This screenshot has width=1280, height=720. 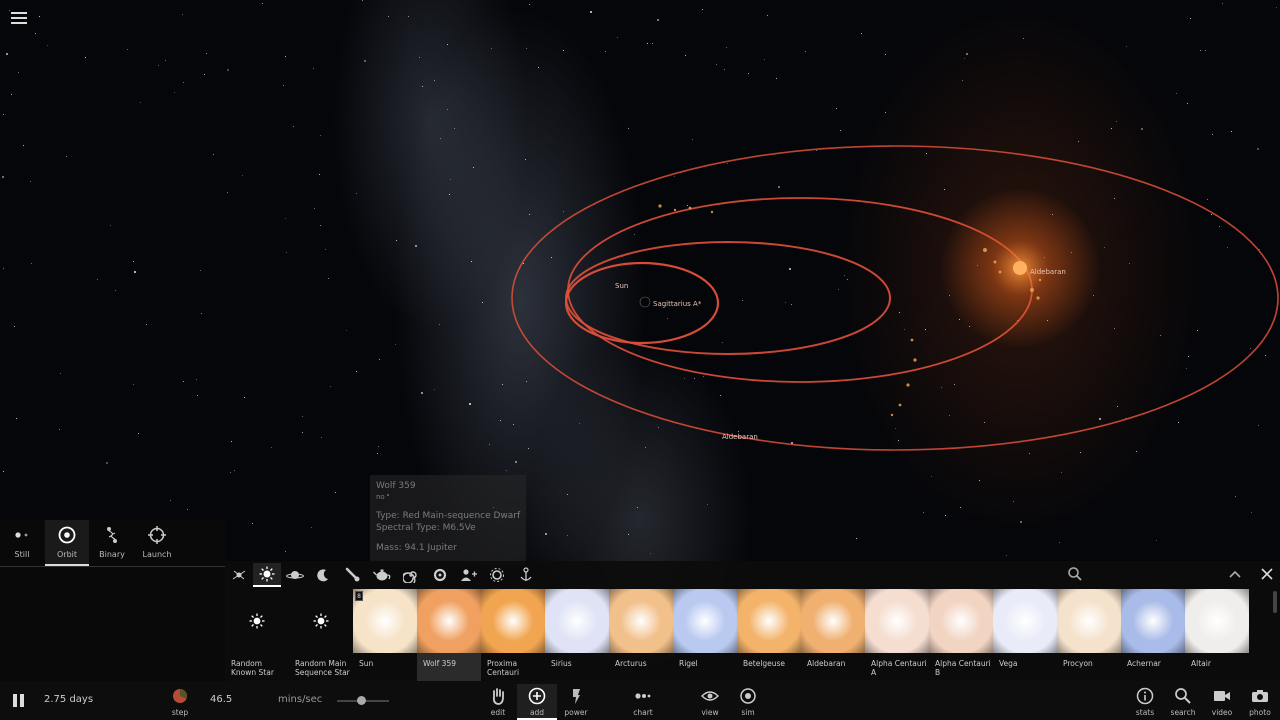 I want to click on item-label: Altair, so click(x=1201, y=663).